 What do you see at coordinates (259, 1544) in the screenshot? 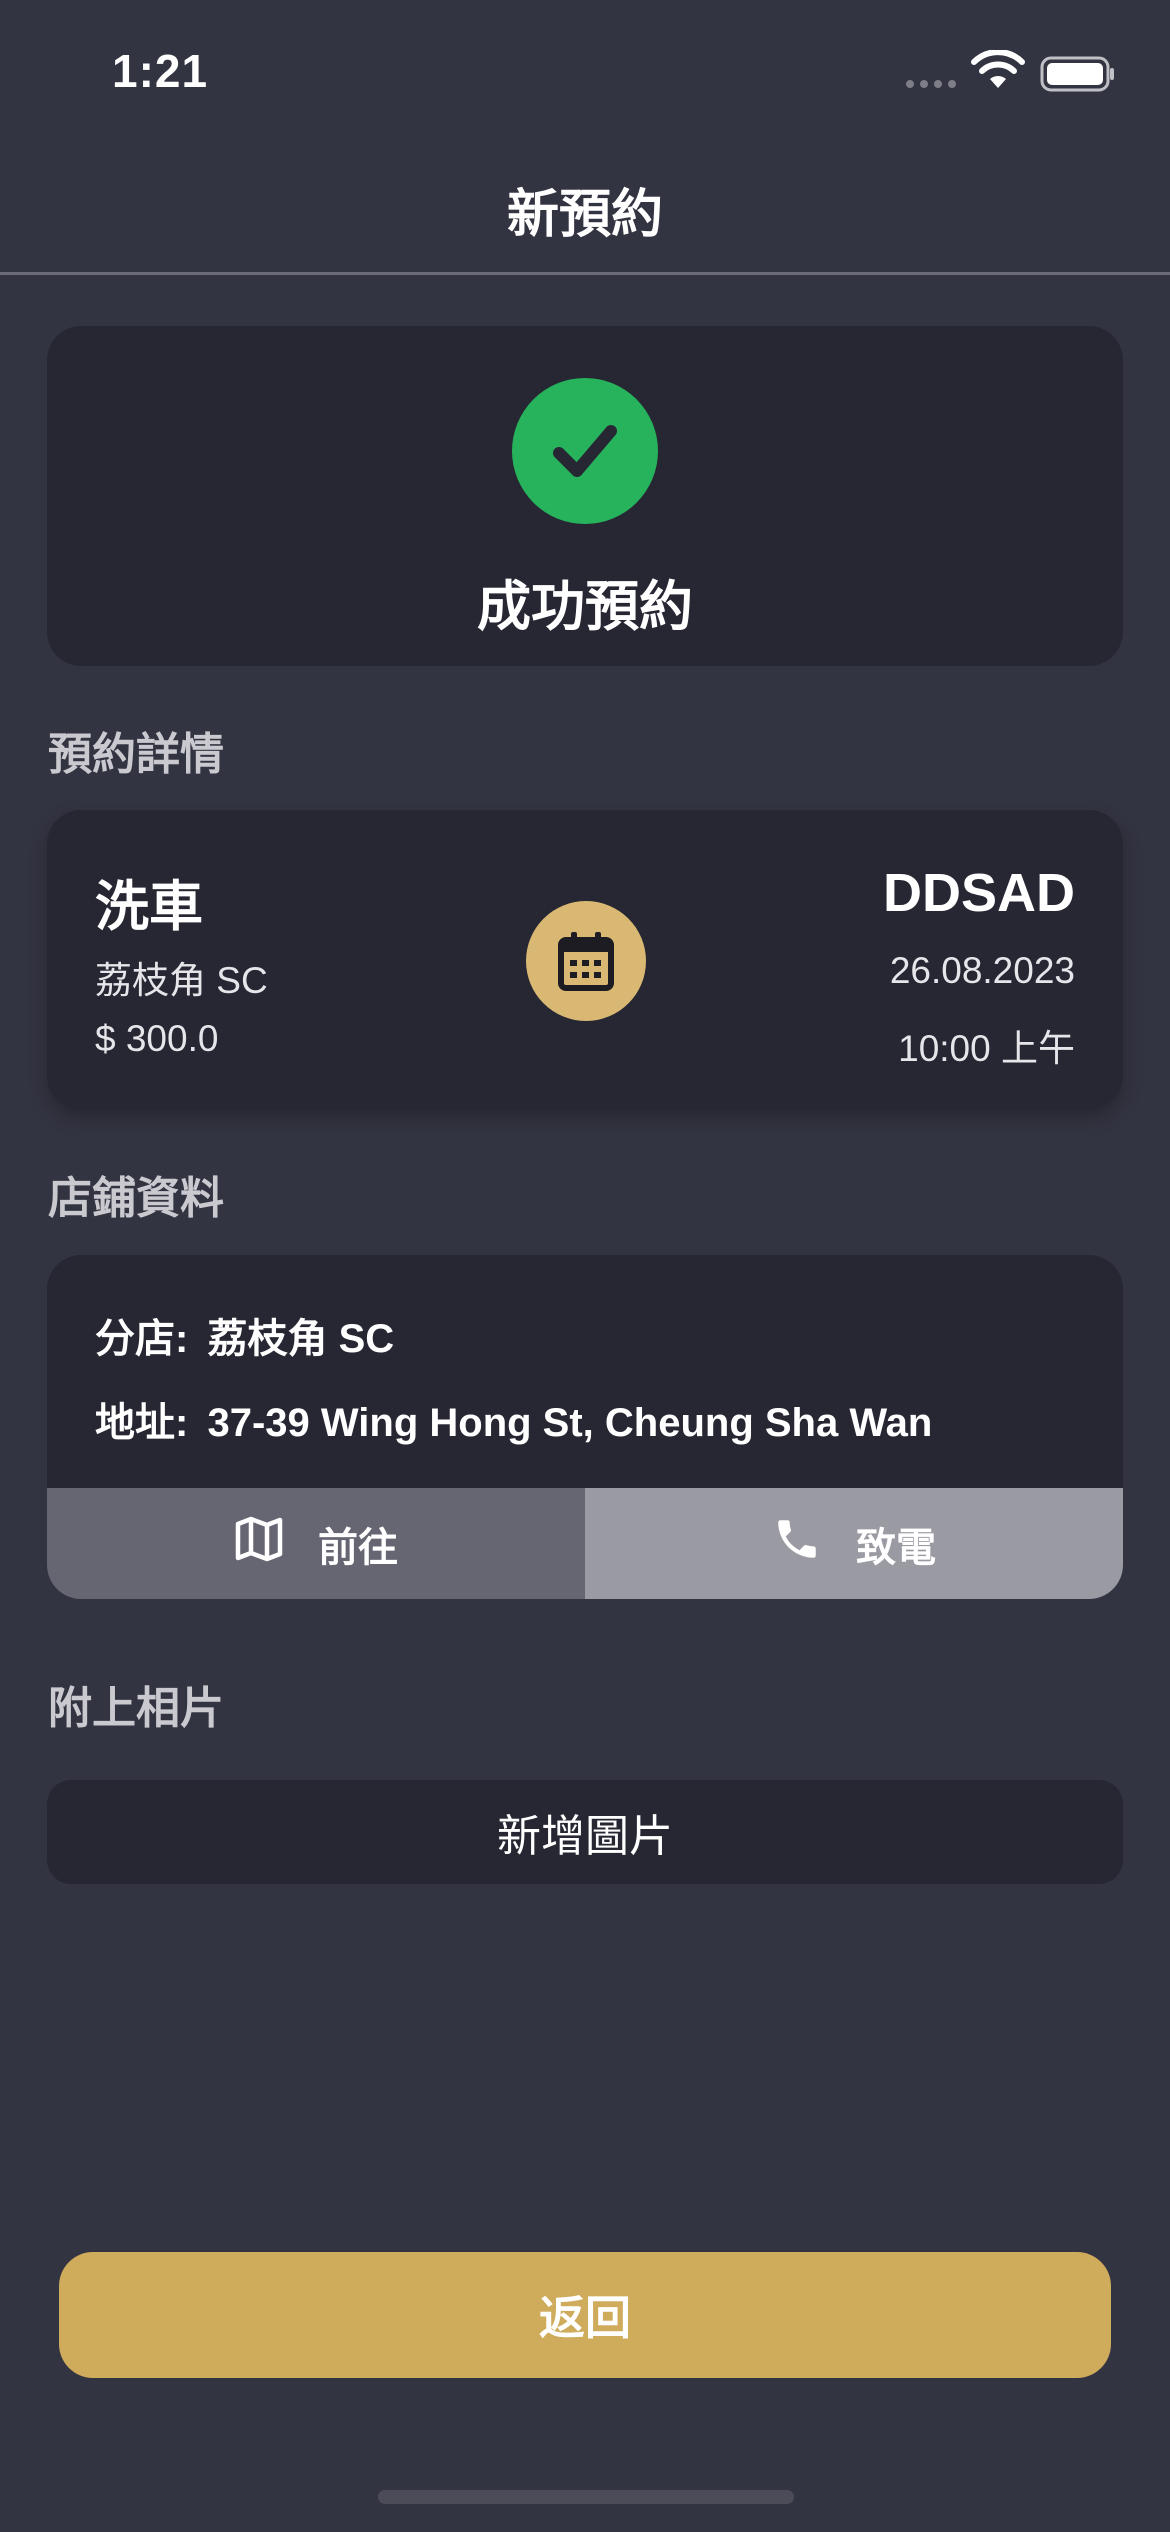
I see `map-icon` at bounding box center [259, 1544].